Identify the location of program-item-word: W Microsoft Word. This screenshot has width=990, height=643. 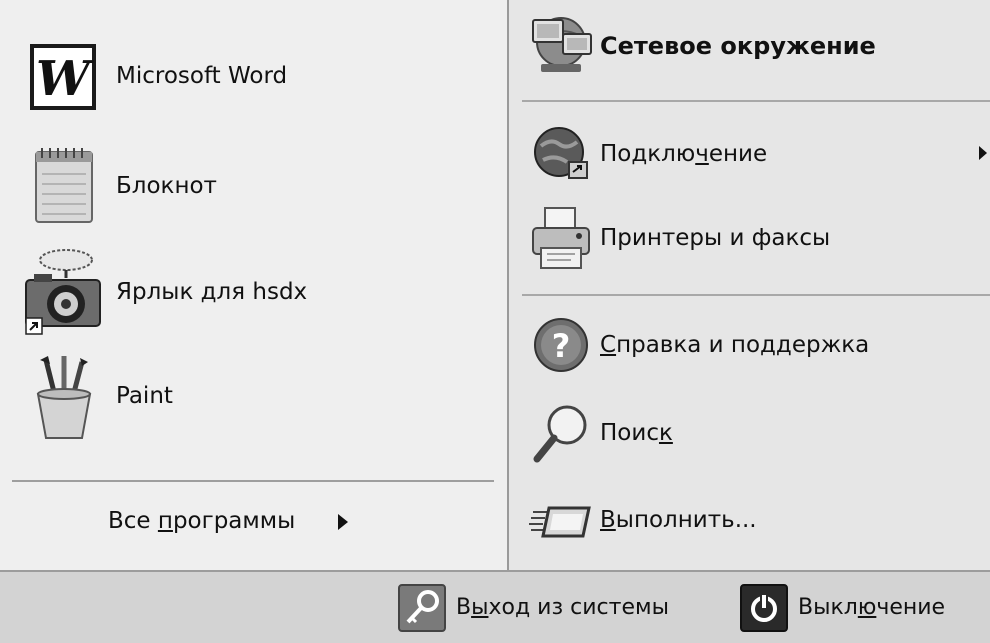
(252, 76).